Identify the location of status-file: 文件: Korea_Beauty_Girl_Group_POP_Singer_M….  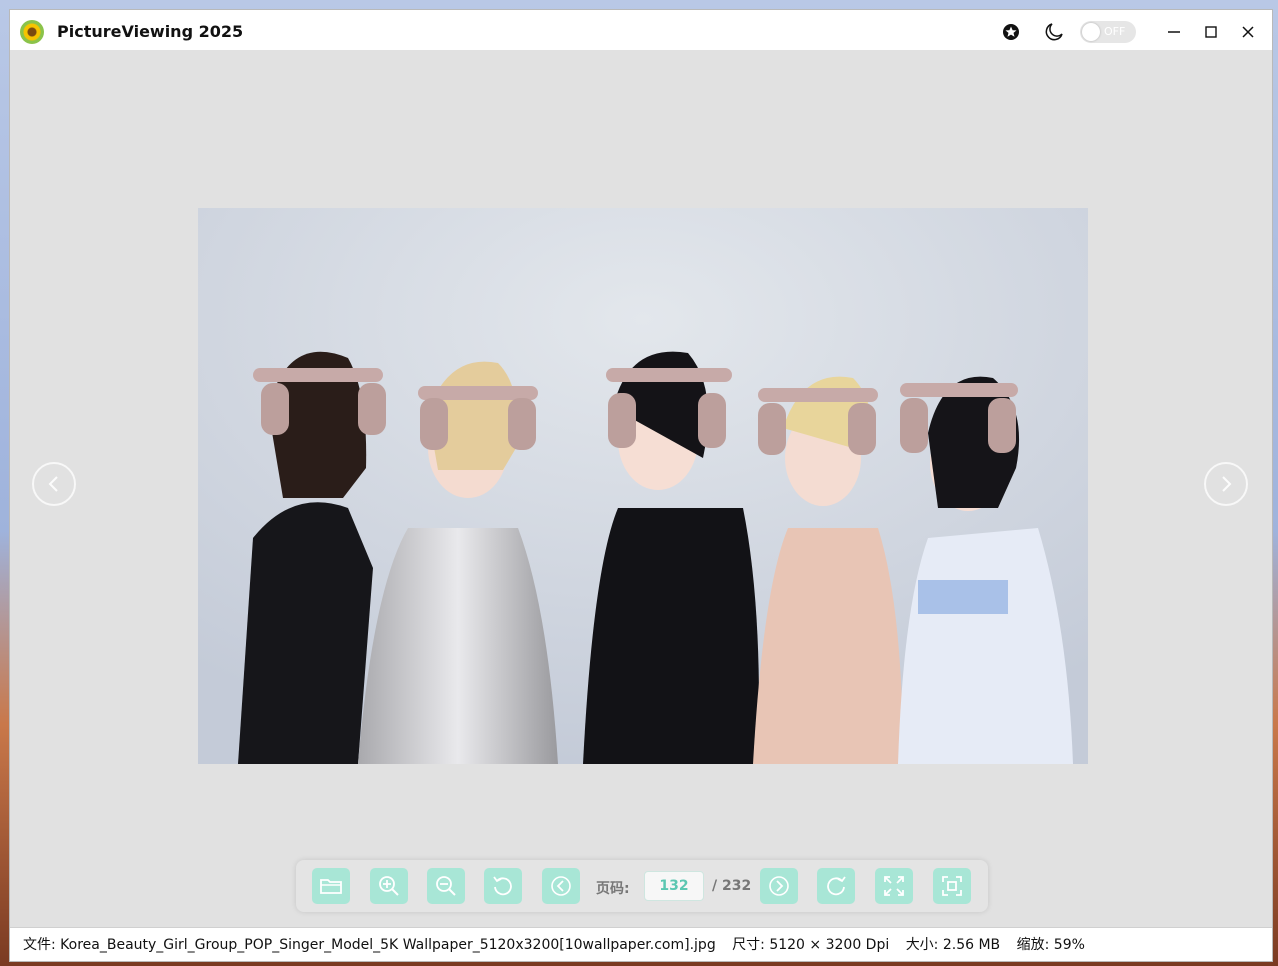
(369, 945).